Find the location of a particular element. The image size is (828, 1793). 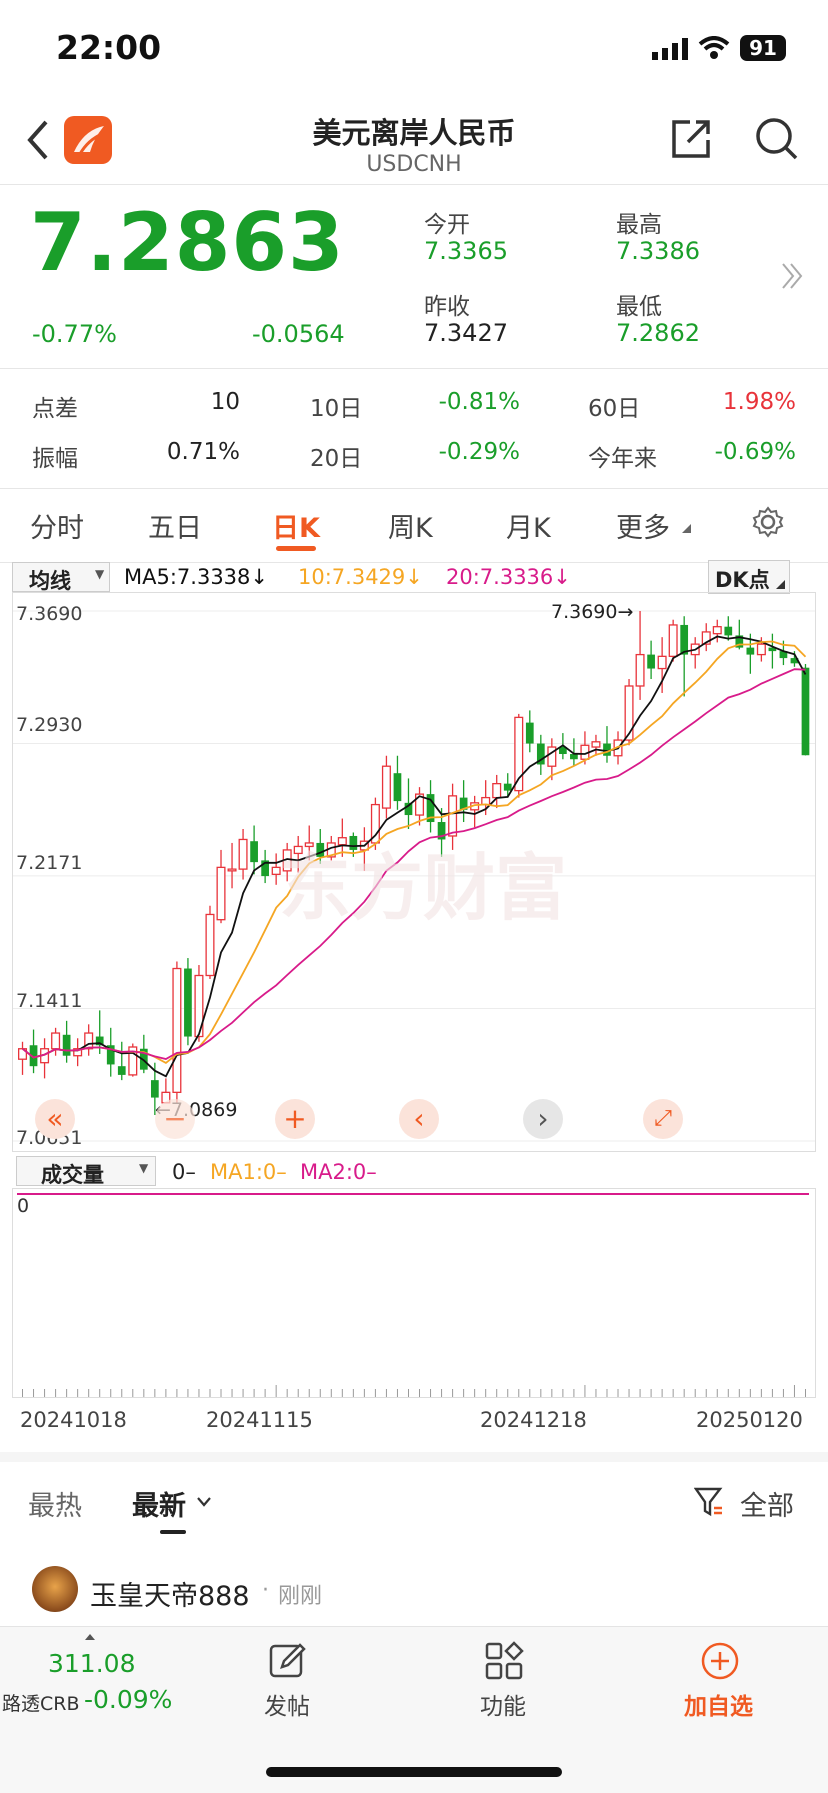

volume-chart: 0 is located at coordinates (414, 1293).